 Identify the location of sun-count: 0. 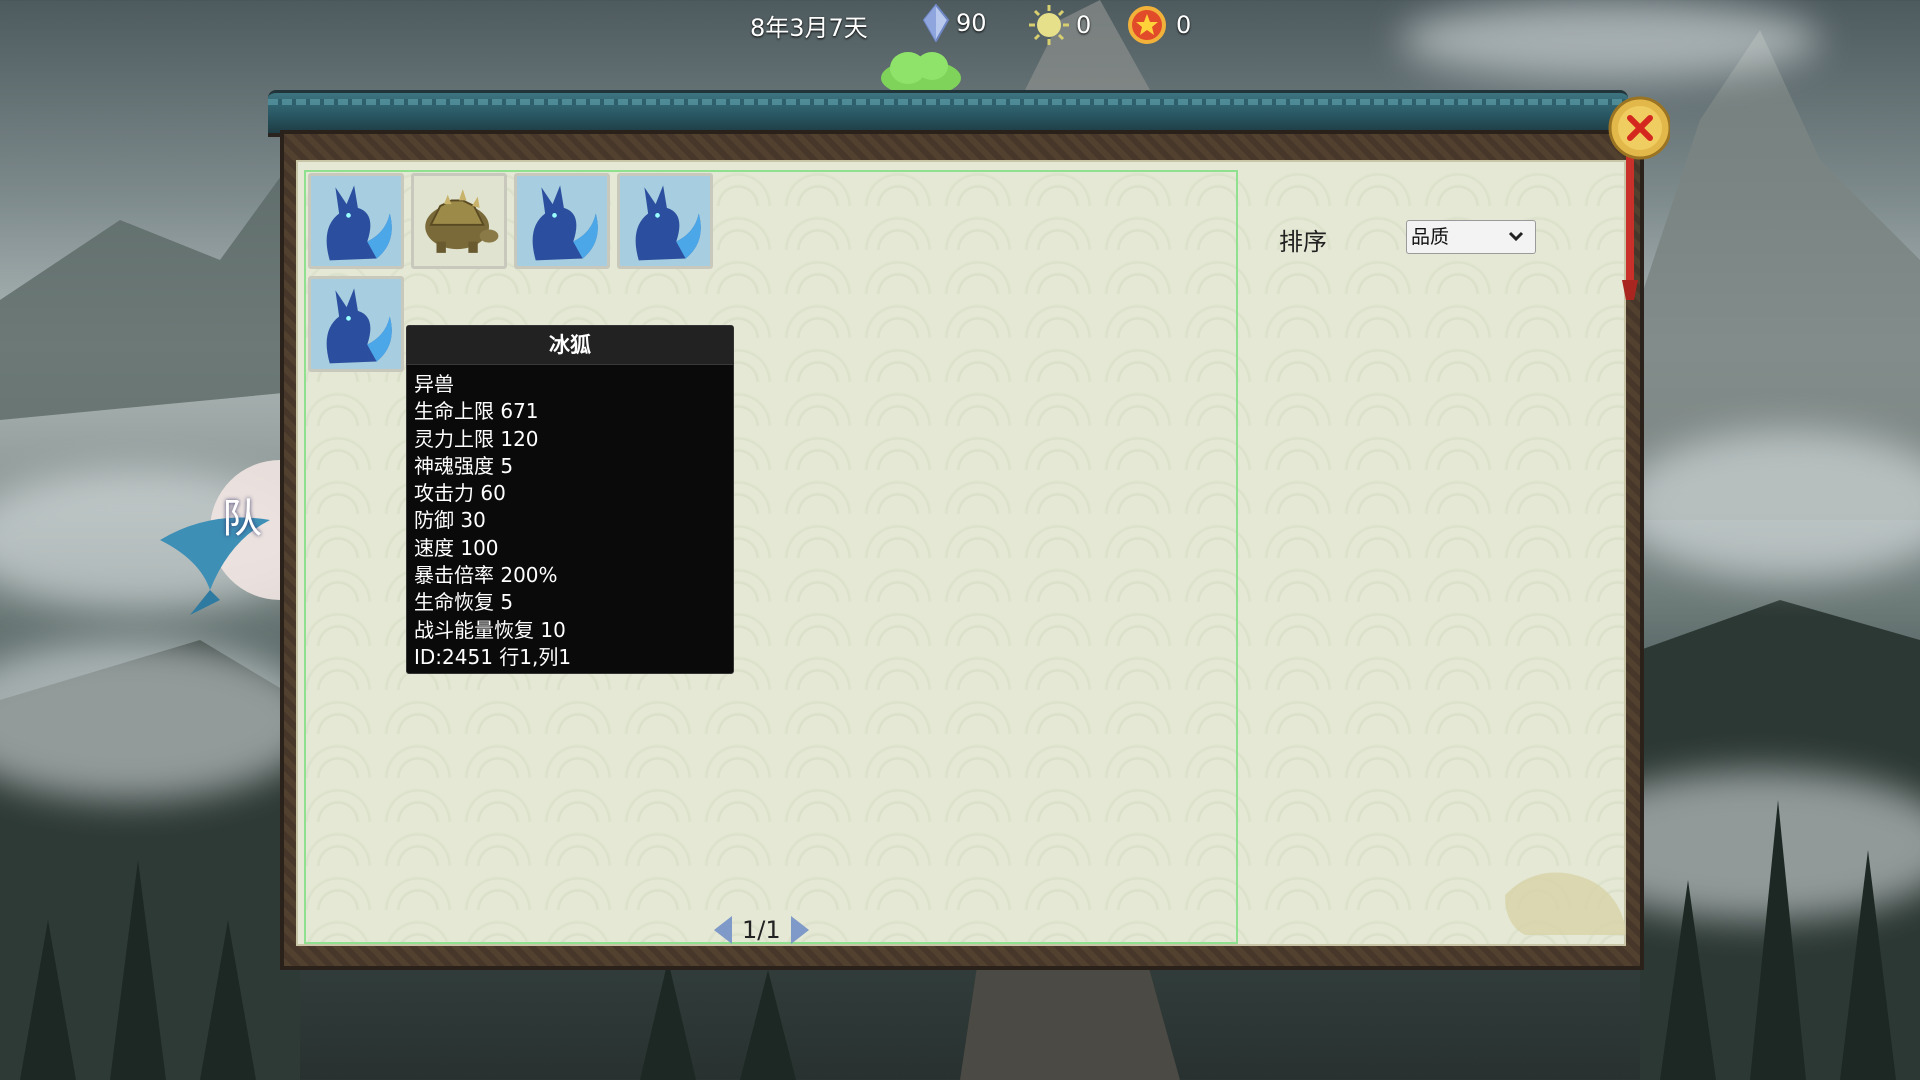
(1084, 25).